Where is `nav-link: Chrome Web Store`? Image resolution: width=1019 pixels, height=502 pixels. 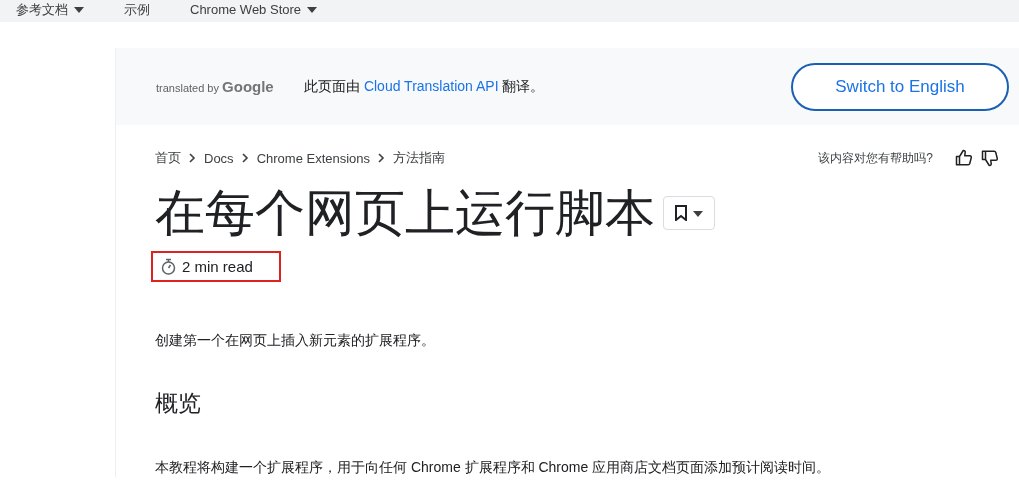 nav-link: Chrome Web Store is located at coordinates (246, 10).